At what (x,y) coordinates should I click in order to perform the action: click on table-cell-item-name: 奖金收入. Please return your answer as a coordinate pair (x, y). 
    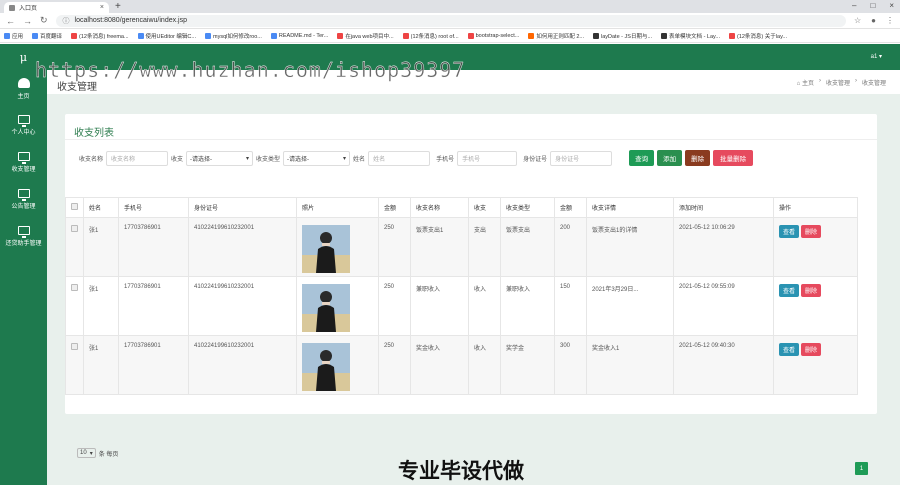
    Looking at the image, I should click on (439, 365).